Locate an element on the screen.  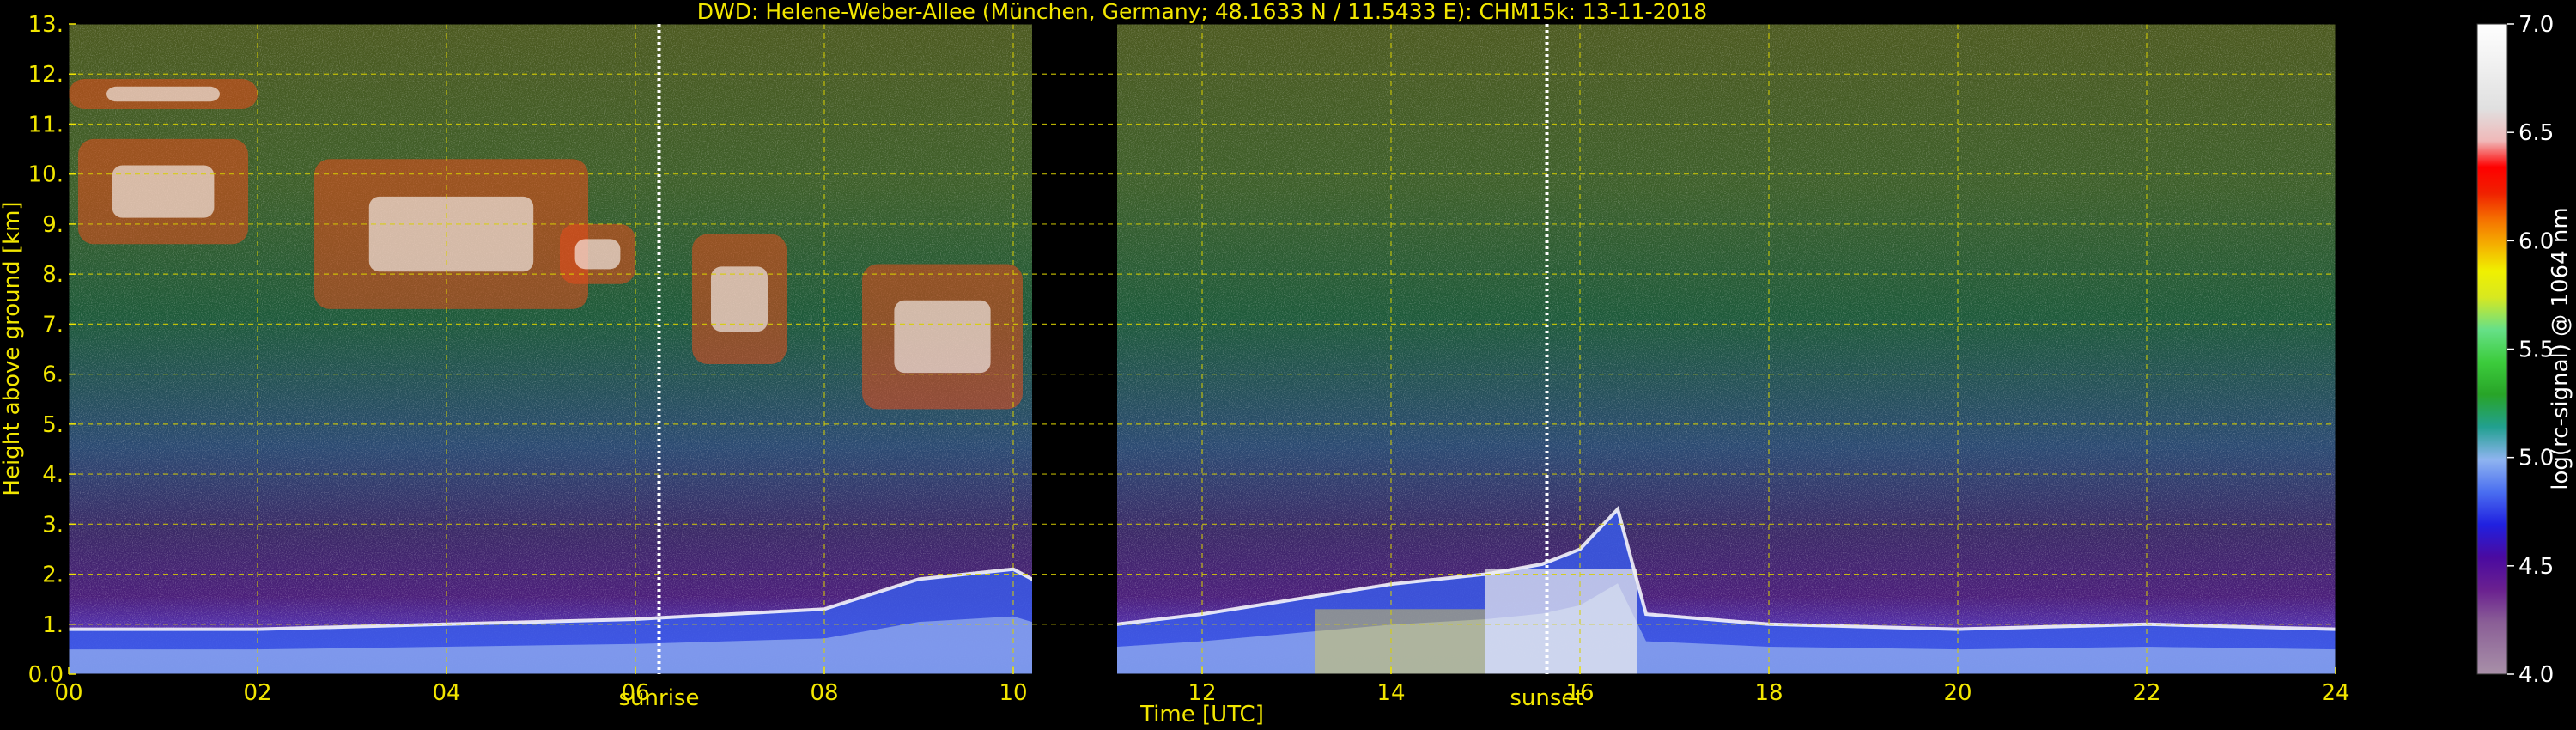
y-tick-label: 1. is located at coordinates (53, 625).